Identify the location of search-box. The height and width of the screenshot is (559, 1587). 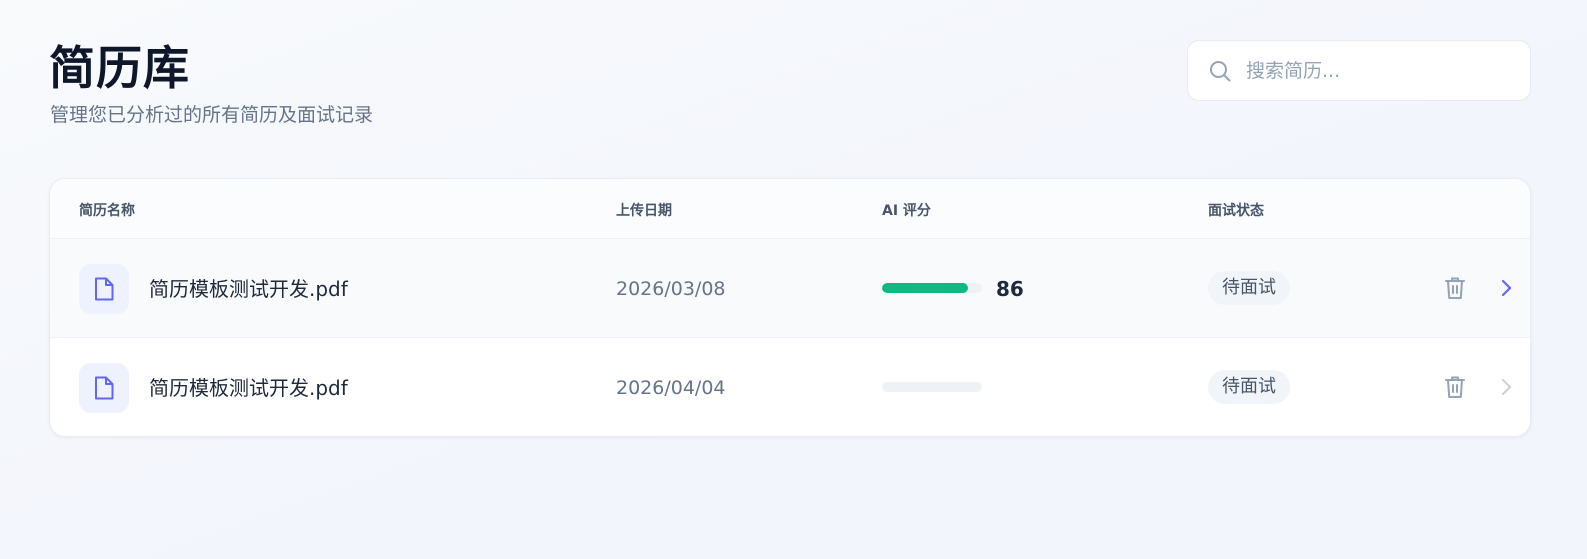
(1359, 70).